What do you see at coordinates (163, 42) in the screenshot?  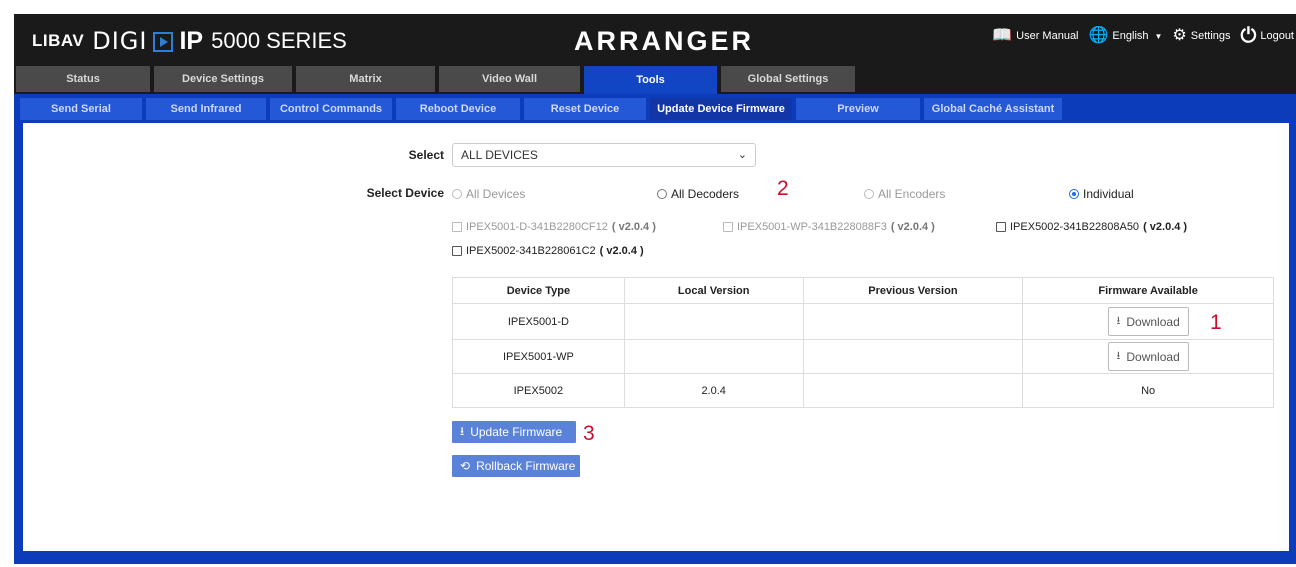 I see `play-icon` at bounding box center [163, 42].